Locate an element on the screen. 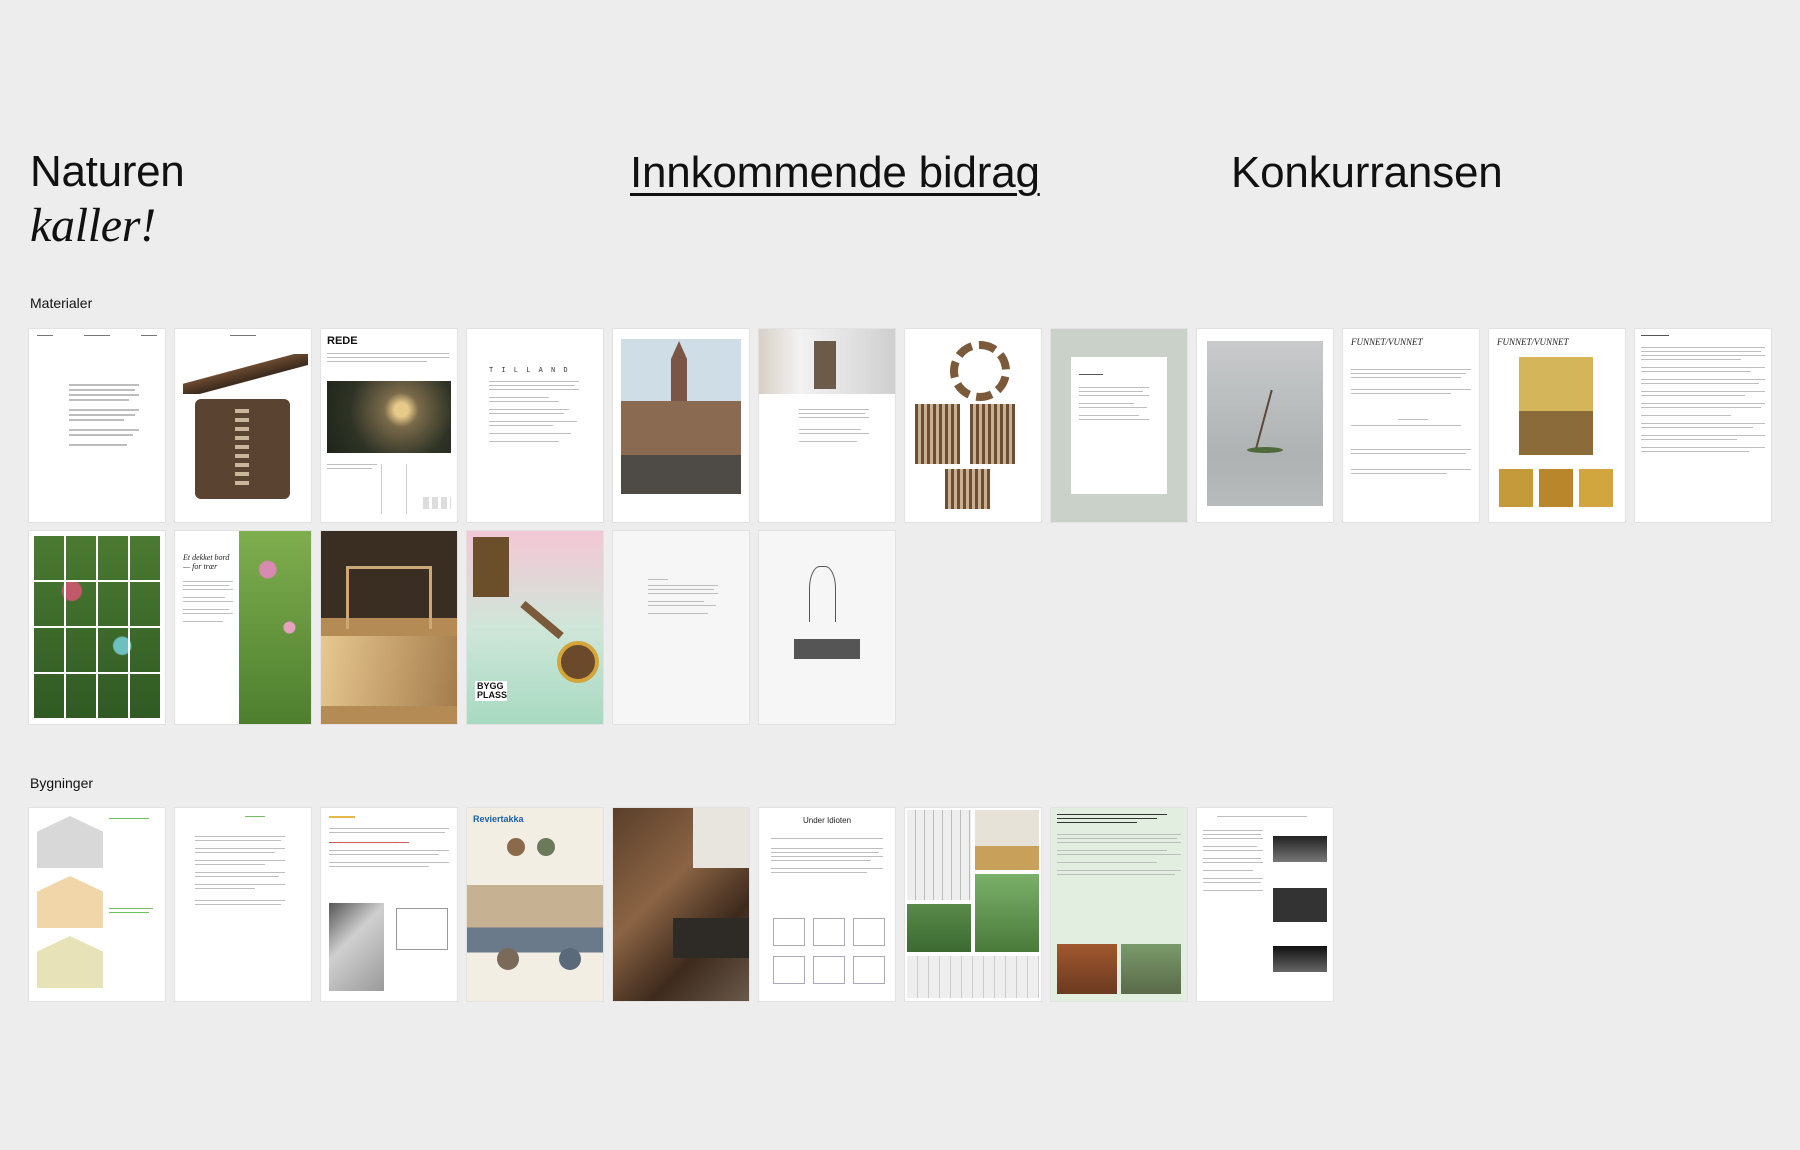  nav-competition-link: Konkurransen is located at coordinates (1367, 173).